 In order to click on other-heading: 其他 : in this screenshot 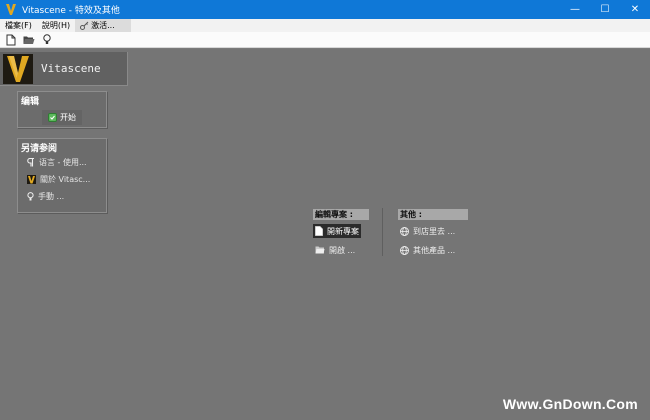, I will do `click(433, 214)`.